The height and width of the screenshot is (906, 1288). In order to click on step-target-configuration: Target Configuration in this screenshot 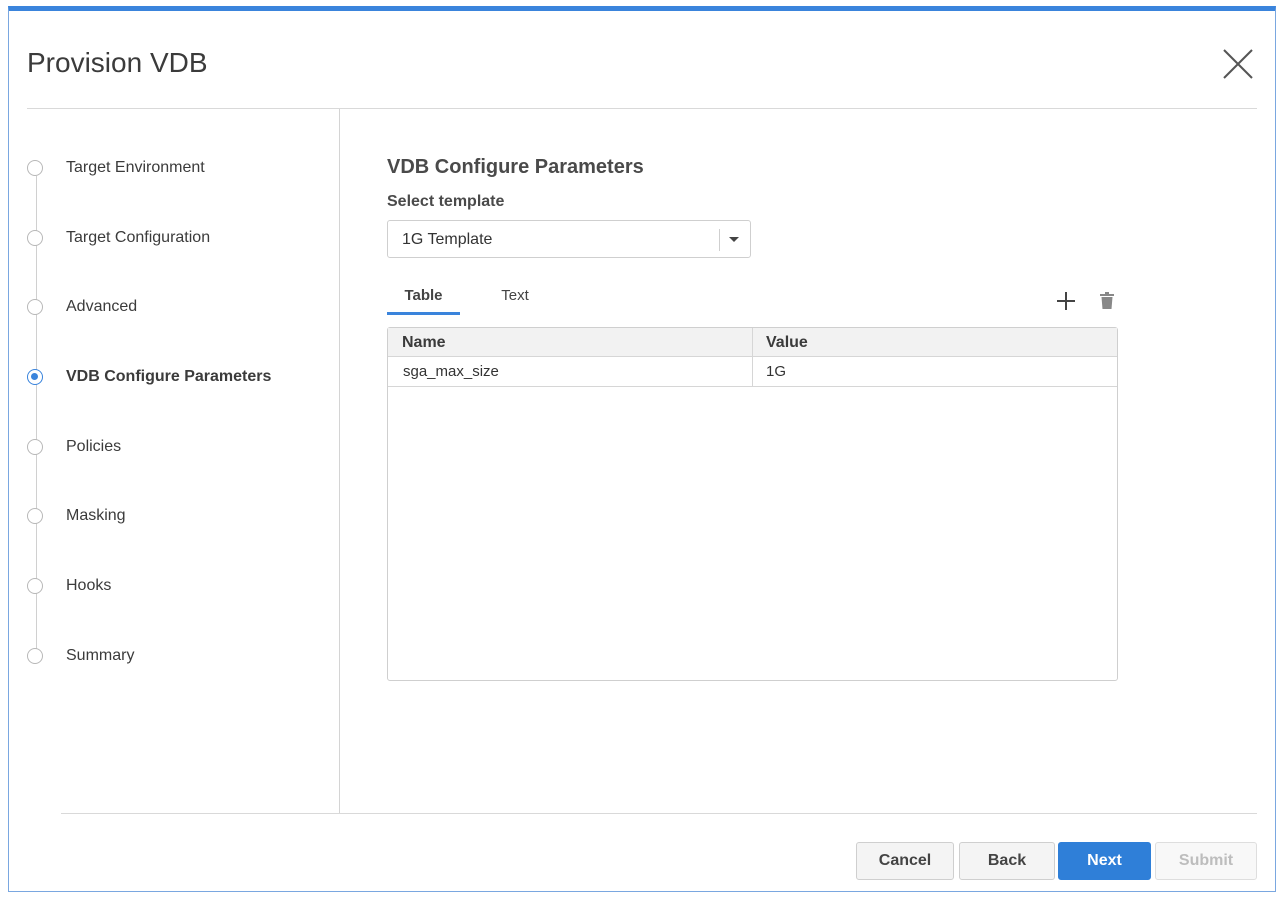, I will do `click(118, 238)`.